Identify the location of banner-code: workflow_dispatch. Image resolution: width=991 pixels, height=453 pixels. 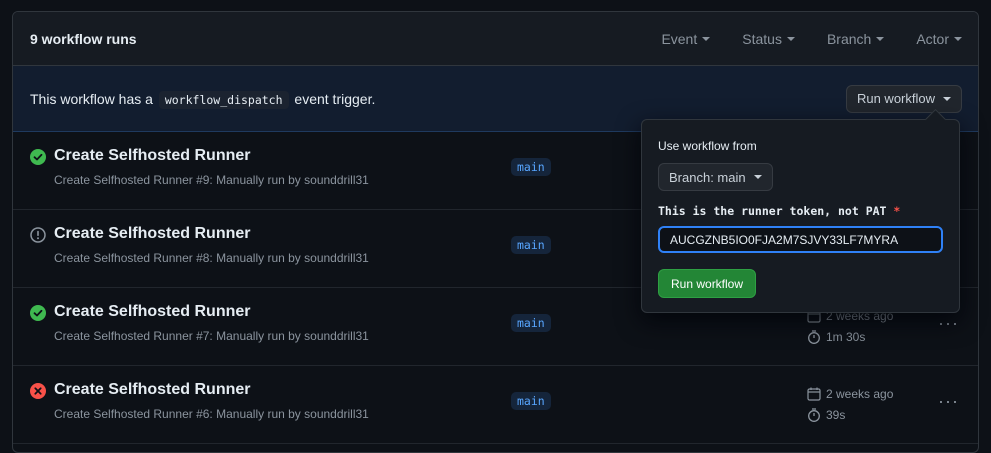
(223, 99).